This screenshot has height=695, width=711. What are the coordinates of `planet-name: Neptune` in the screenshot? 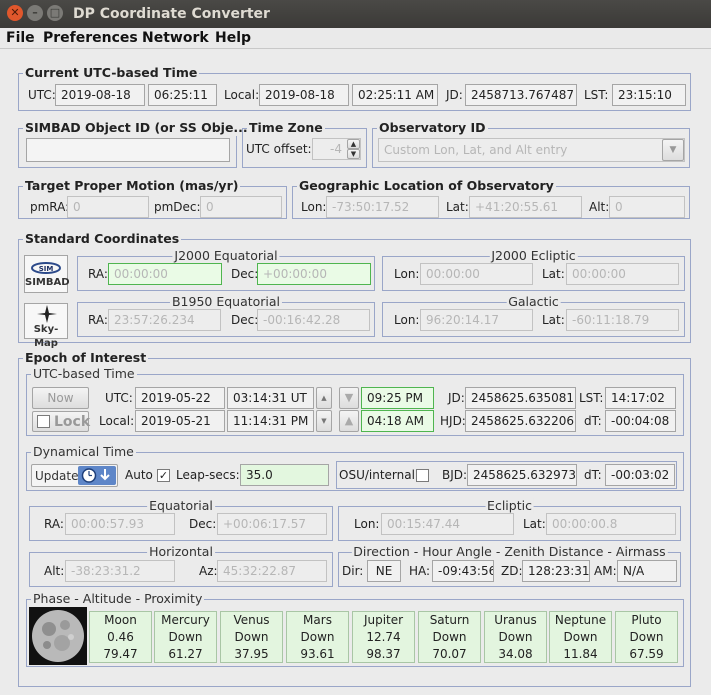 It's located at (580, 620).